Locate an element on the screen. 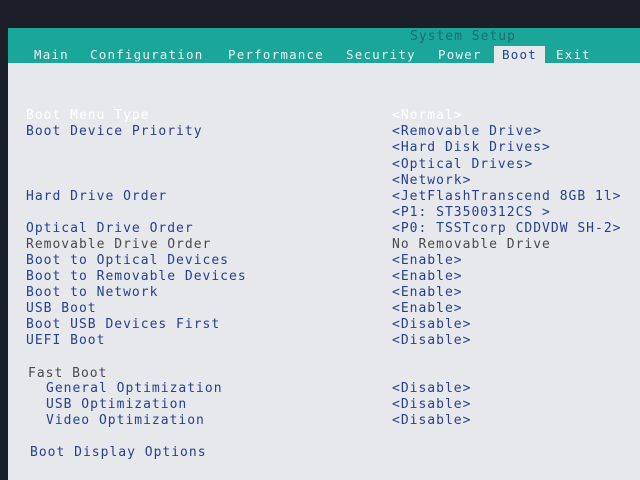 This screenshot has height=480, width=640. setting-value-video-optimization: <Disable> is located at coordinates (431, 420).